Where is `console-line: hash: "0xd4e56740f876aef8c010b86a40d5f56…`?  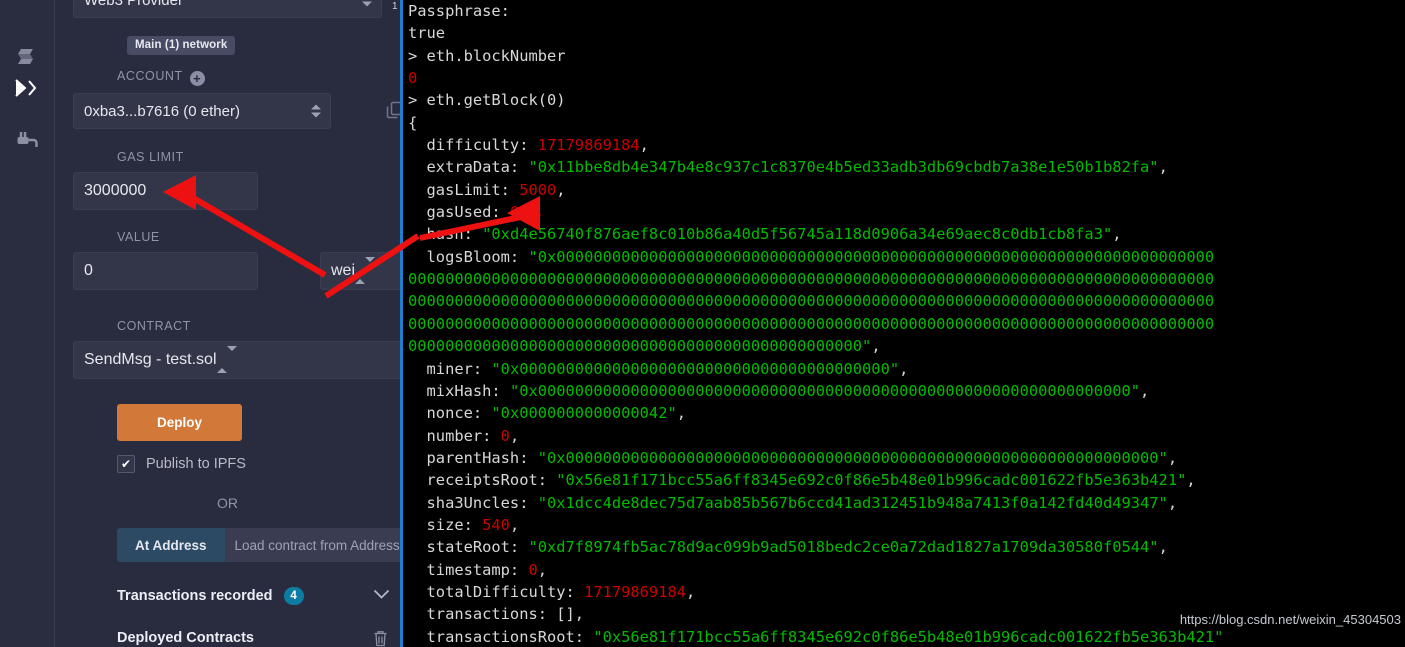
console-line: hash: "0xd4e56740f876aef8c010b86a40d5f56… is located at coordinates (765, 234).